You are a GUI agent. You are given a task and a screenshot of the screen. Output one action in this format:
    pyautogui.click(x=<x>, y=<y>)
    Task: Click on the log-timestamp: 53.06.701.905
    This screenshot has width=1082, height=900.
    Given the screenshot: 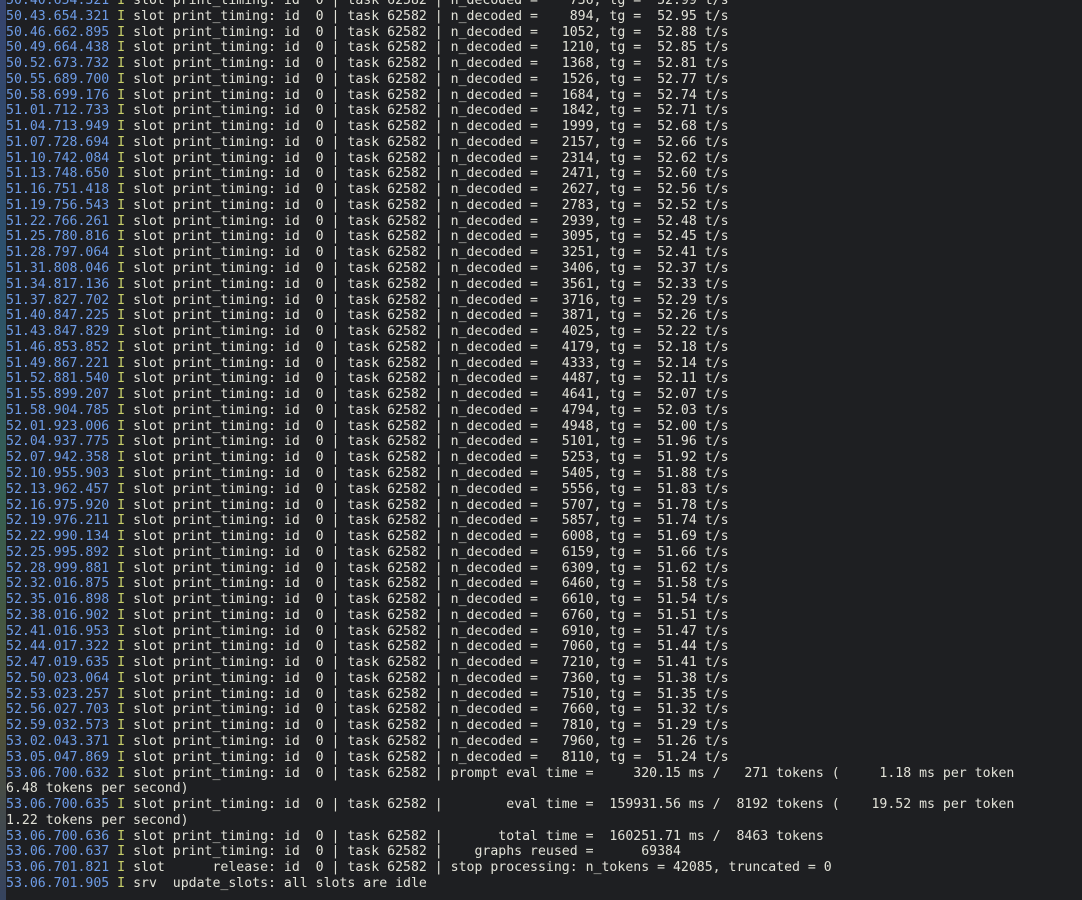 What is the action you would take?
    pyautogui.click(x=58, y=883)
    